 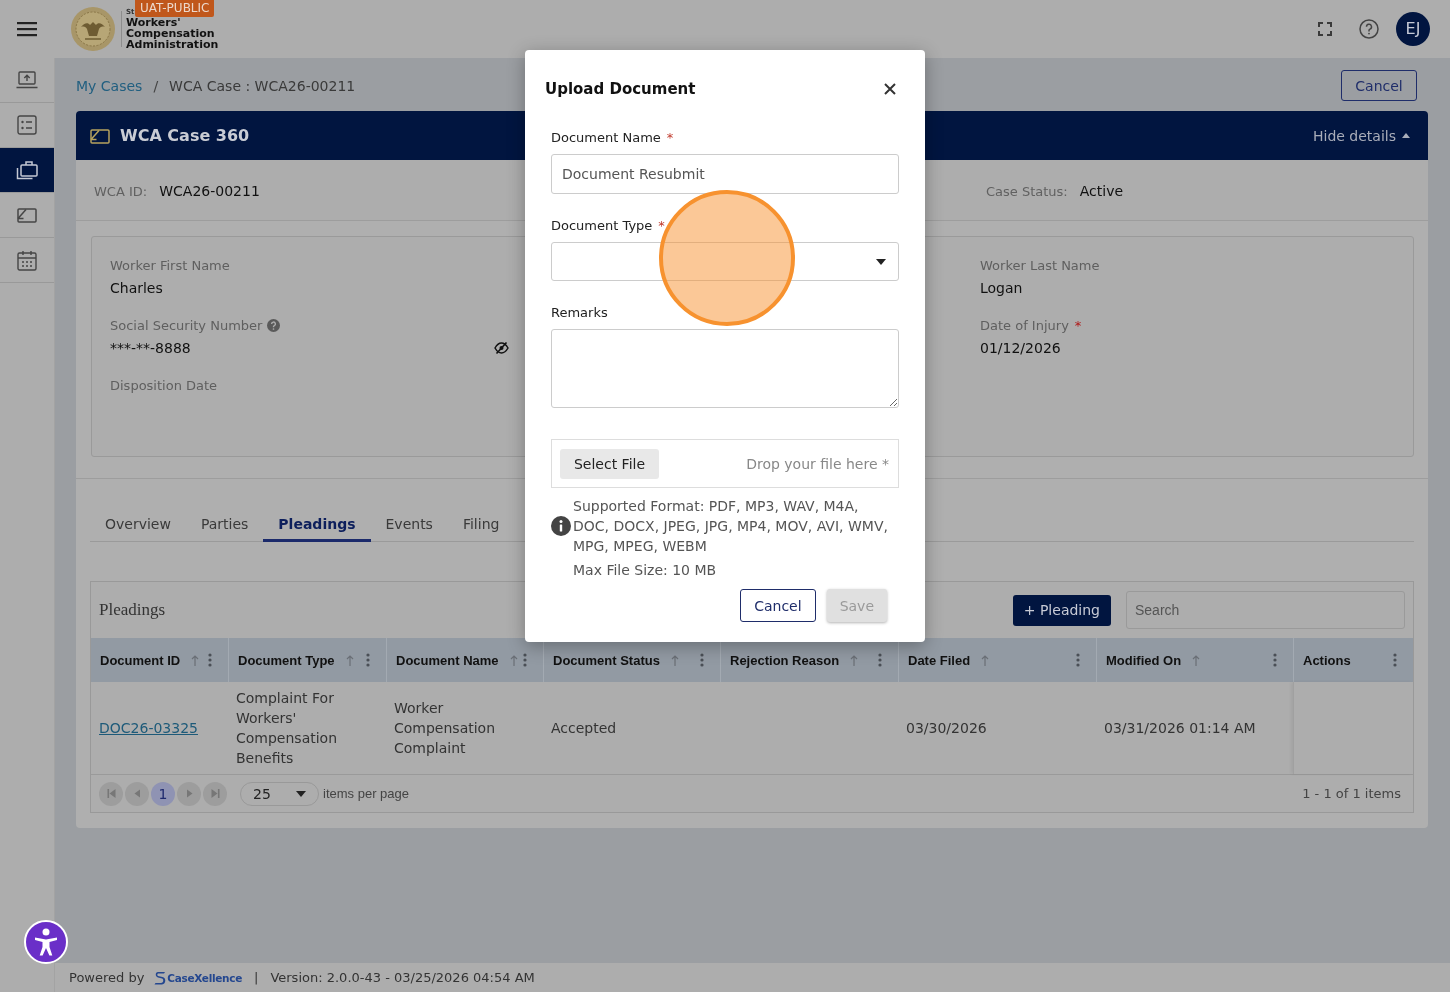 What do you see at coordinates (725, 368) in the screenshot?
I see `textarea-field` at bounding box center [725, 368].